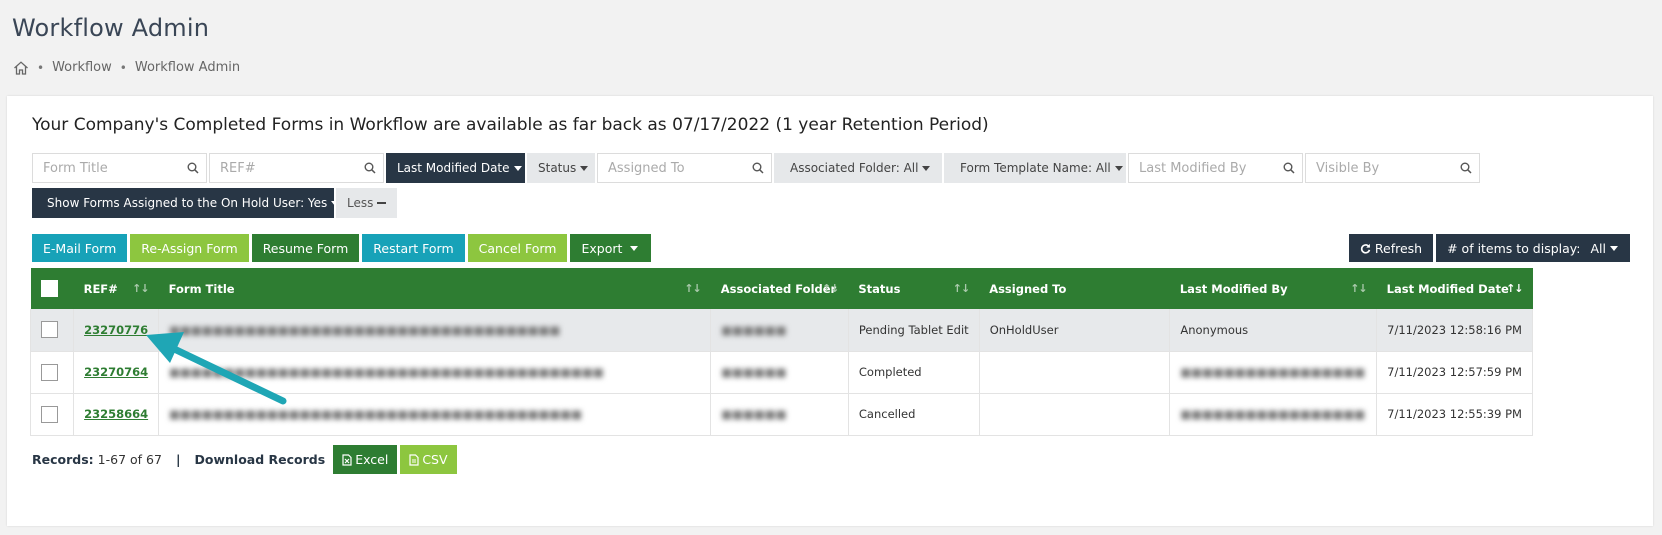 This screenshot has width=1662, height=535. What do you see at coordinates (1035, 168) in the screenshot?
I see `form-template-name-dropdown: Form Template Name: All` at bounding box center [1035, 168].